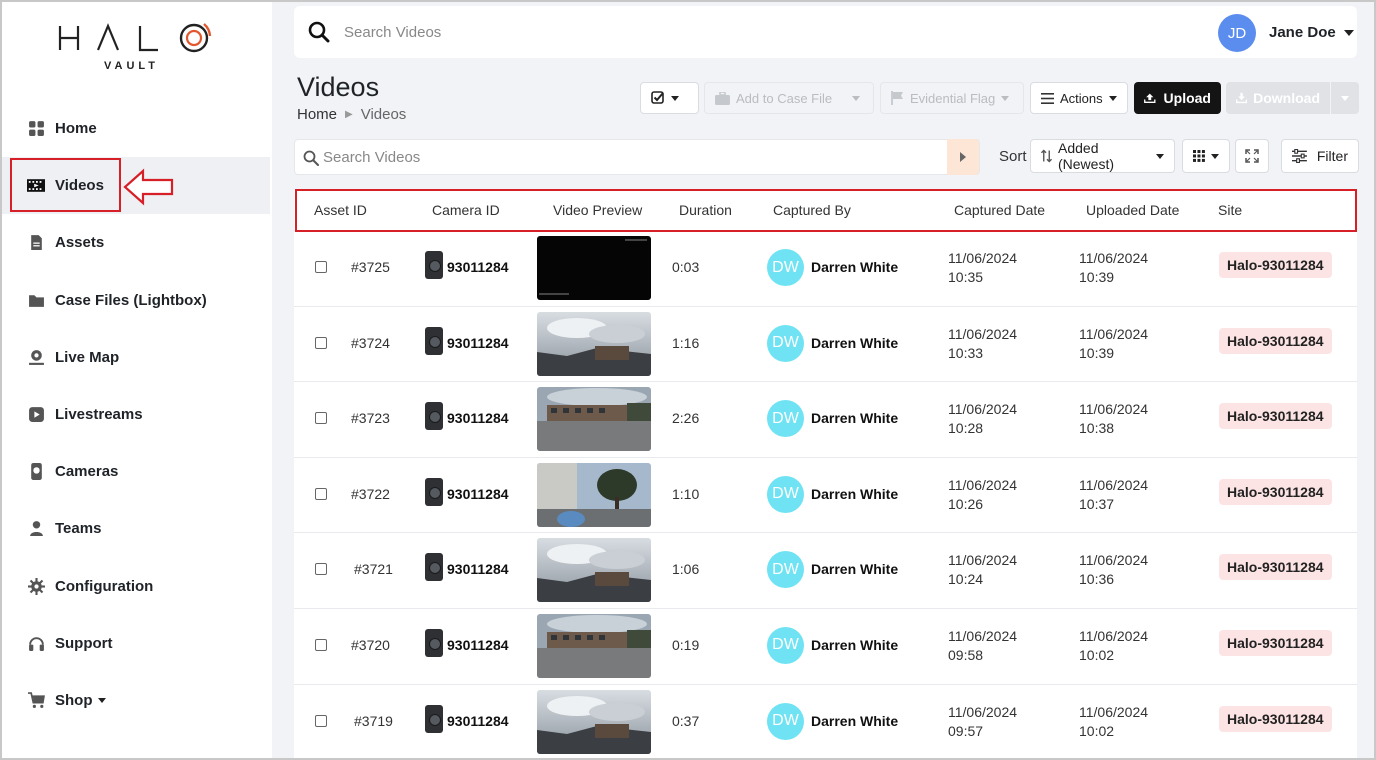 Image resolution: width=1376 pixels, height=760 pixels. Describe the element at coordinates (317, 114) in the screenshot. I see `breadcrumb-home: Home` at that location.